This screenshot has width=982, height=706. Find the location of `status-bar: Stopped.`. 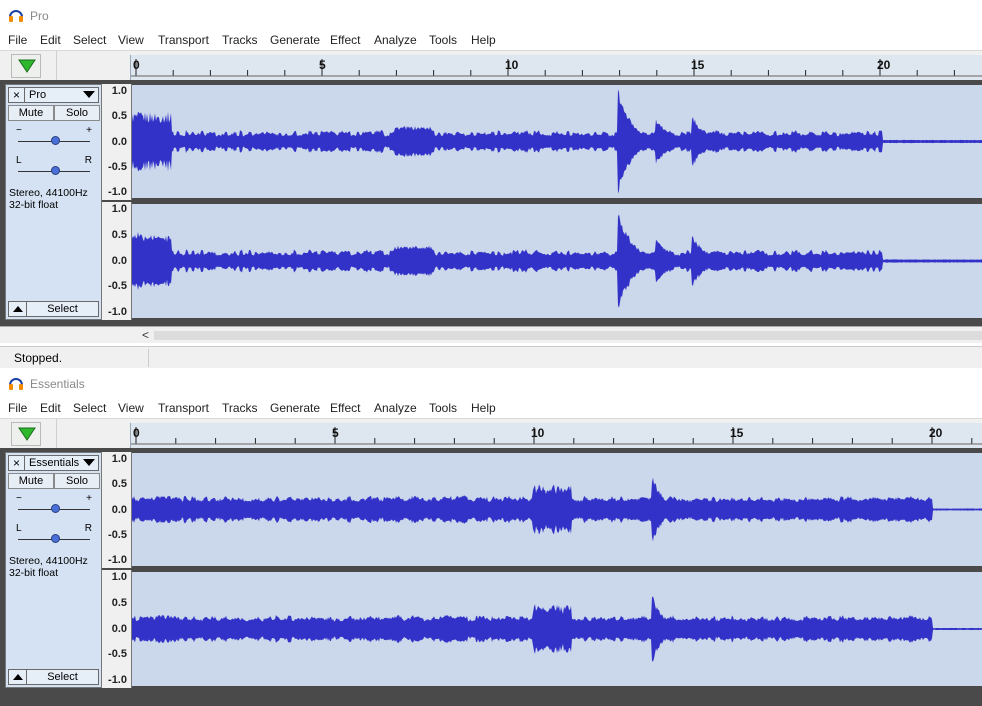

status-bar: Stopped. is located at coordinates (491, 357).